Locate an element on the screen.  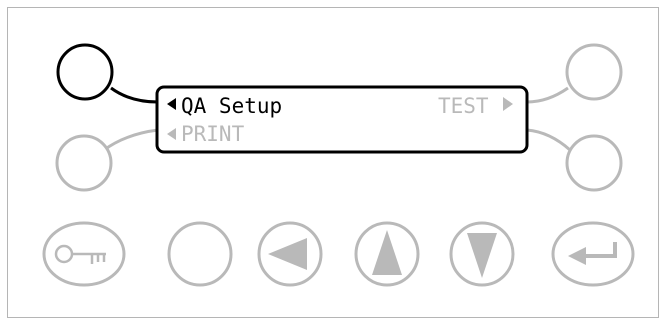
blank-button is located at coordinates (200, 254).